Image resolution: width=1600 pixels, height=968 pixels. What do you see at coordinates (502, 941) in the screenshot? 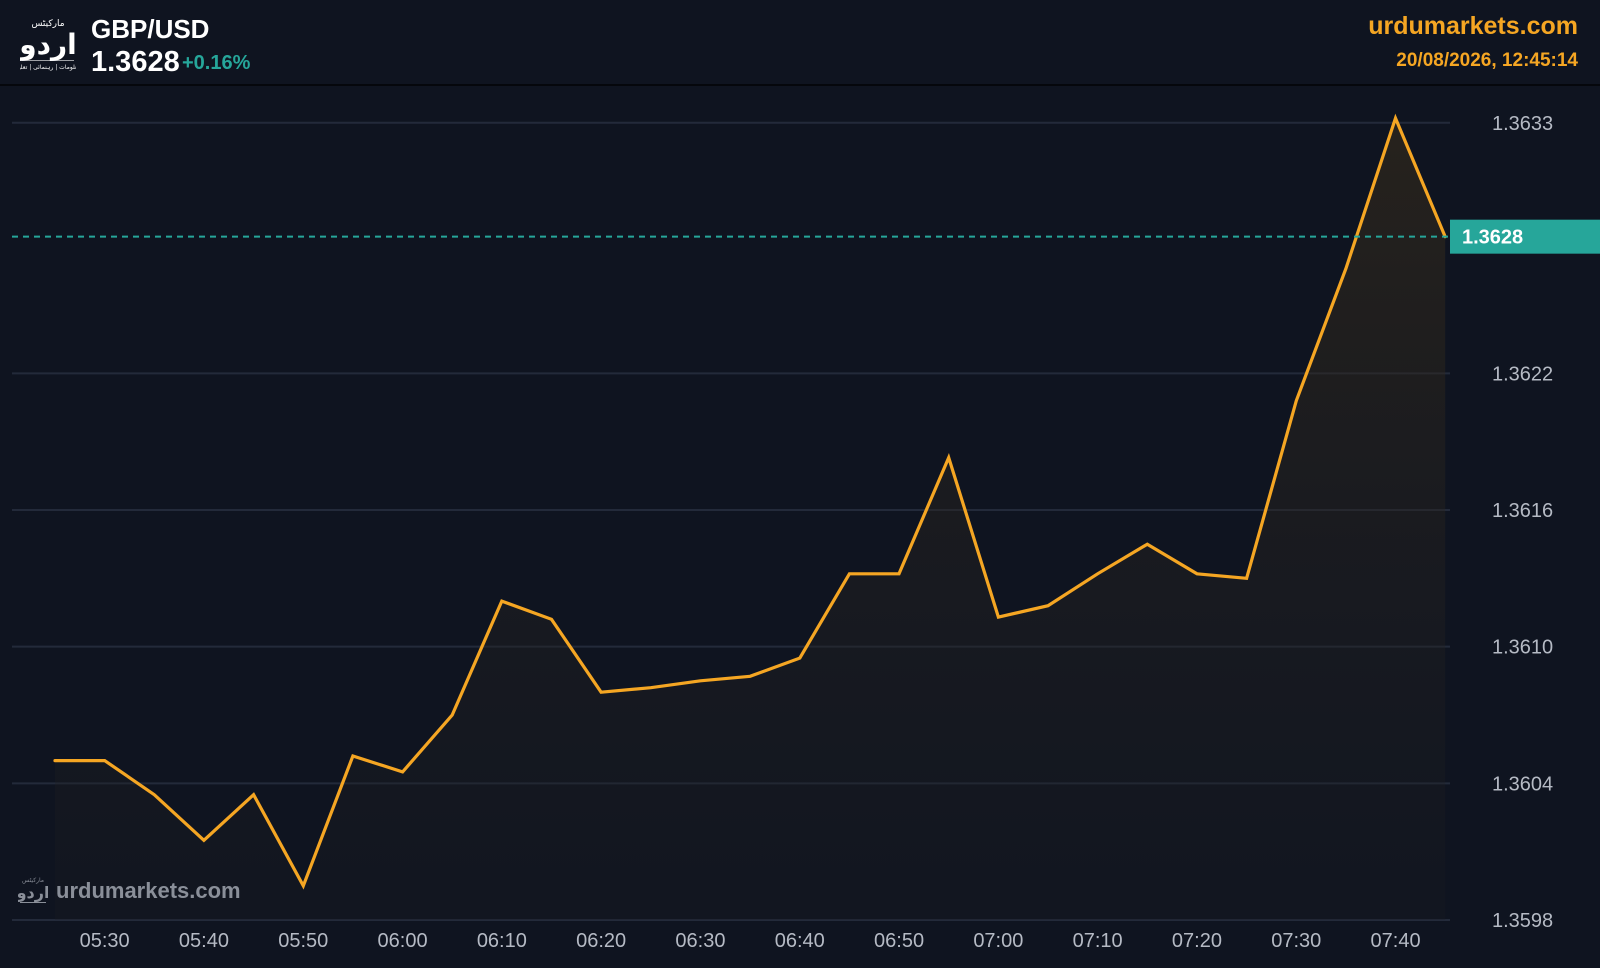
I see `x-tick-label: 06:10` at bounding box center [502, 941].